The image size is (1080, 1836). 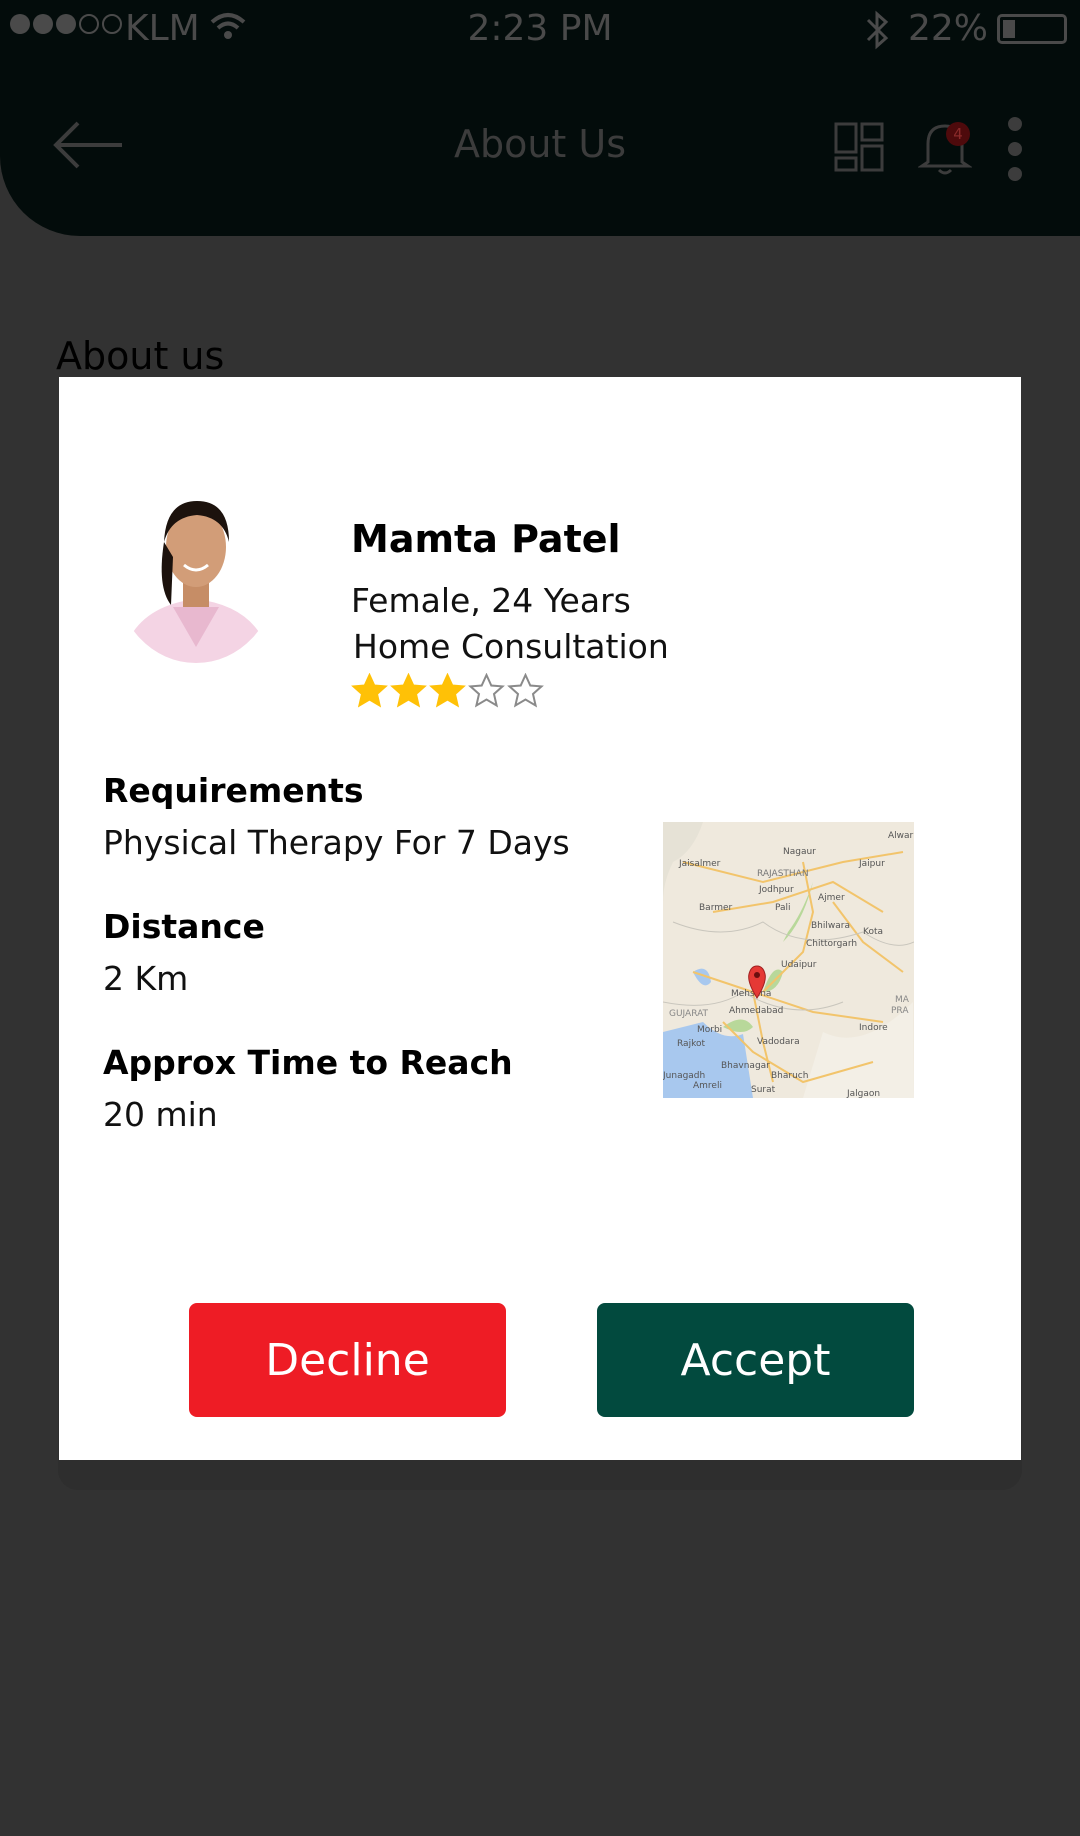 What do you see at coordinates (756, 1011) in the screenshot?
I see `map-label: Ahmedabad` at bounding box center [756, 1011].